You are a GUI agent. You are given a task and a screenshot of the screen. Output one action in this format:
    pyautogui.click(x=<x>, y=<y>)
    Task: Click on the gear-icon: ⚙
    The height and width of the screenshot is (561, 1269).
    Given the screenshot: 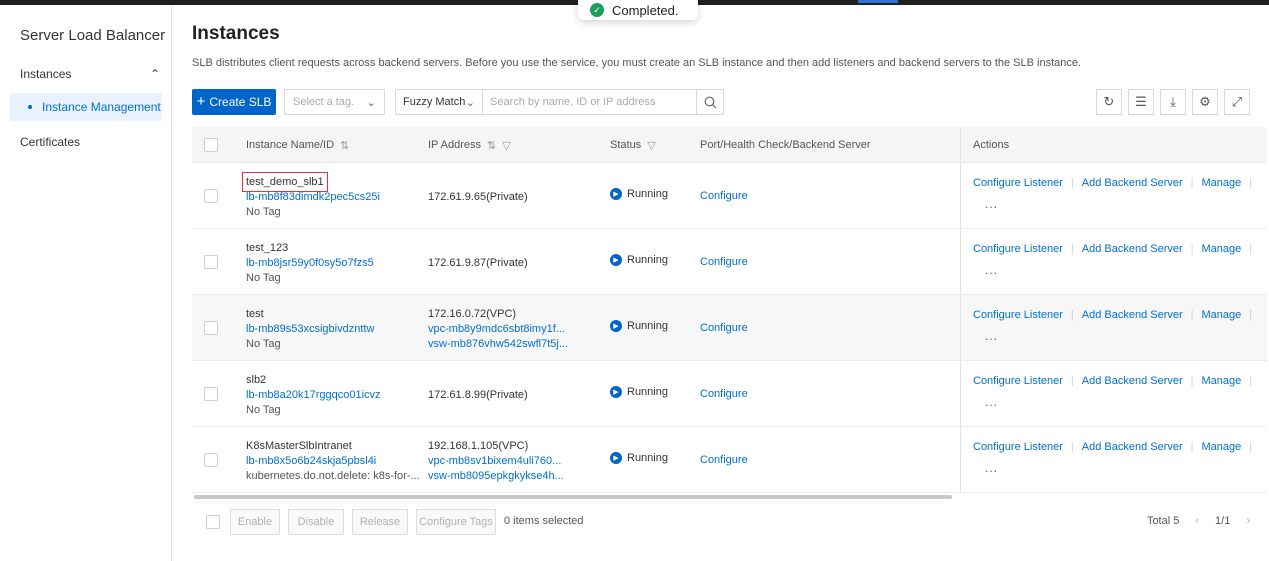 What is the action you would take?
    pyautogui.click(x=1205, y=102)
    